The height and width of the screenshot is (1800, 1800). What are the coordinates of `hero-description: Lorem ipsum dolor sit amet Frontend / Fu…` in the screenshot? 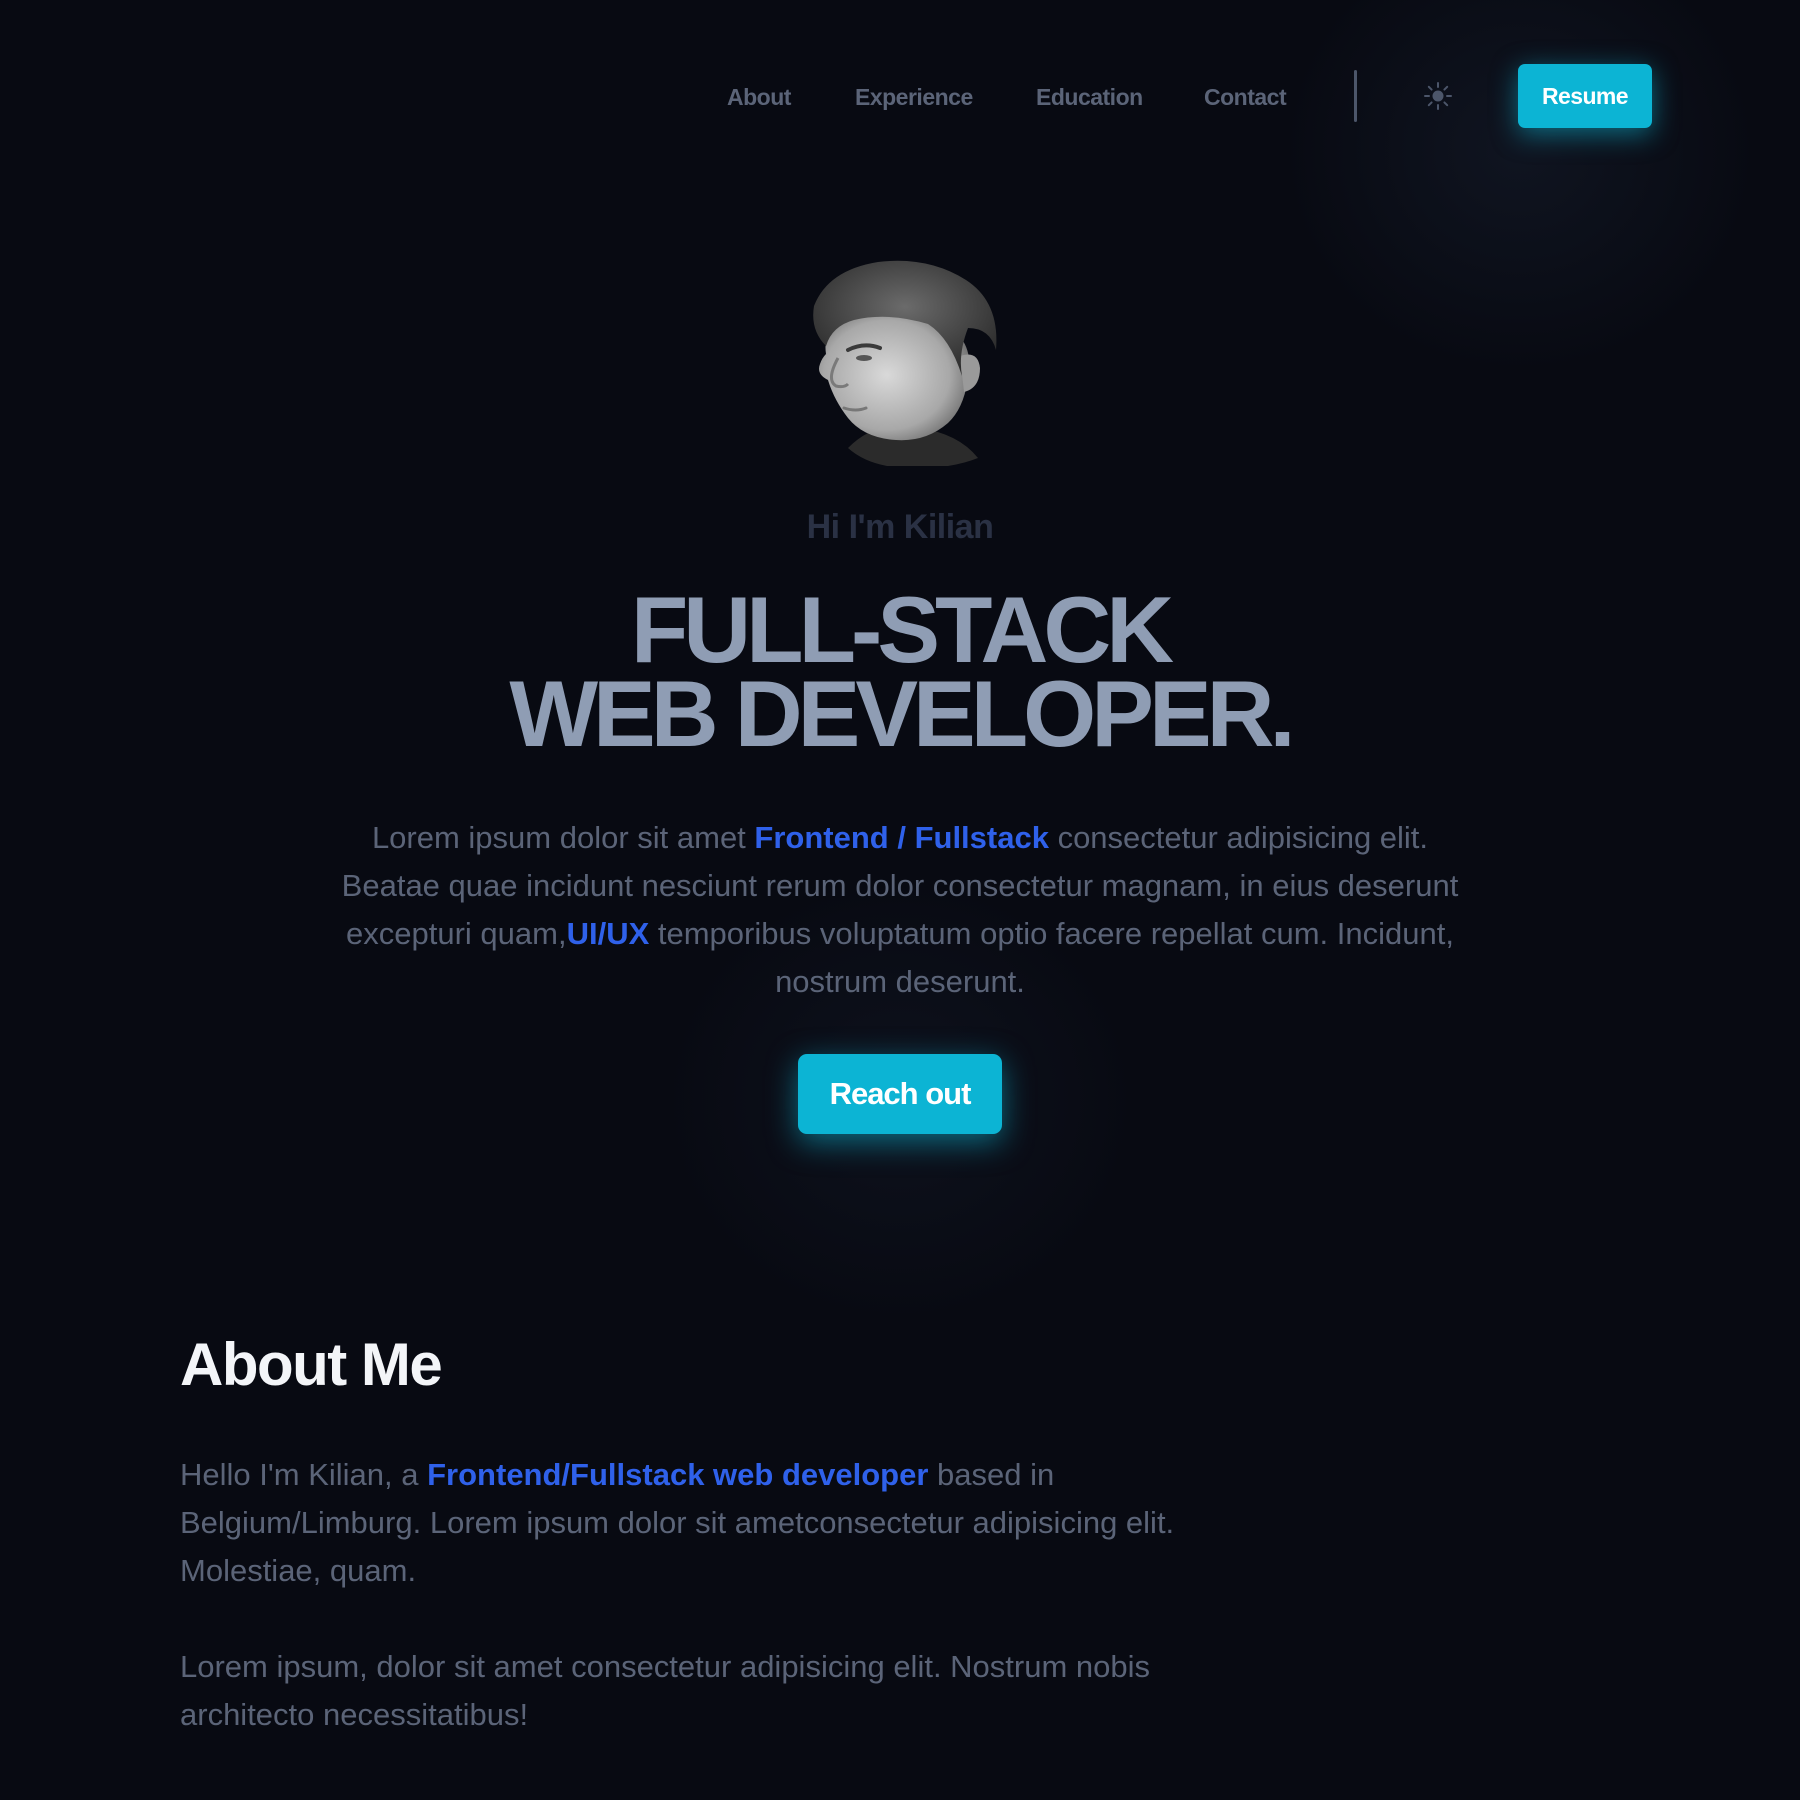 It's located at (900, 910).